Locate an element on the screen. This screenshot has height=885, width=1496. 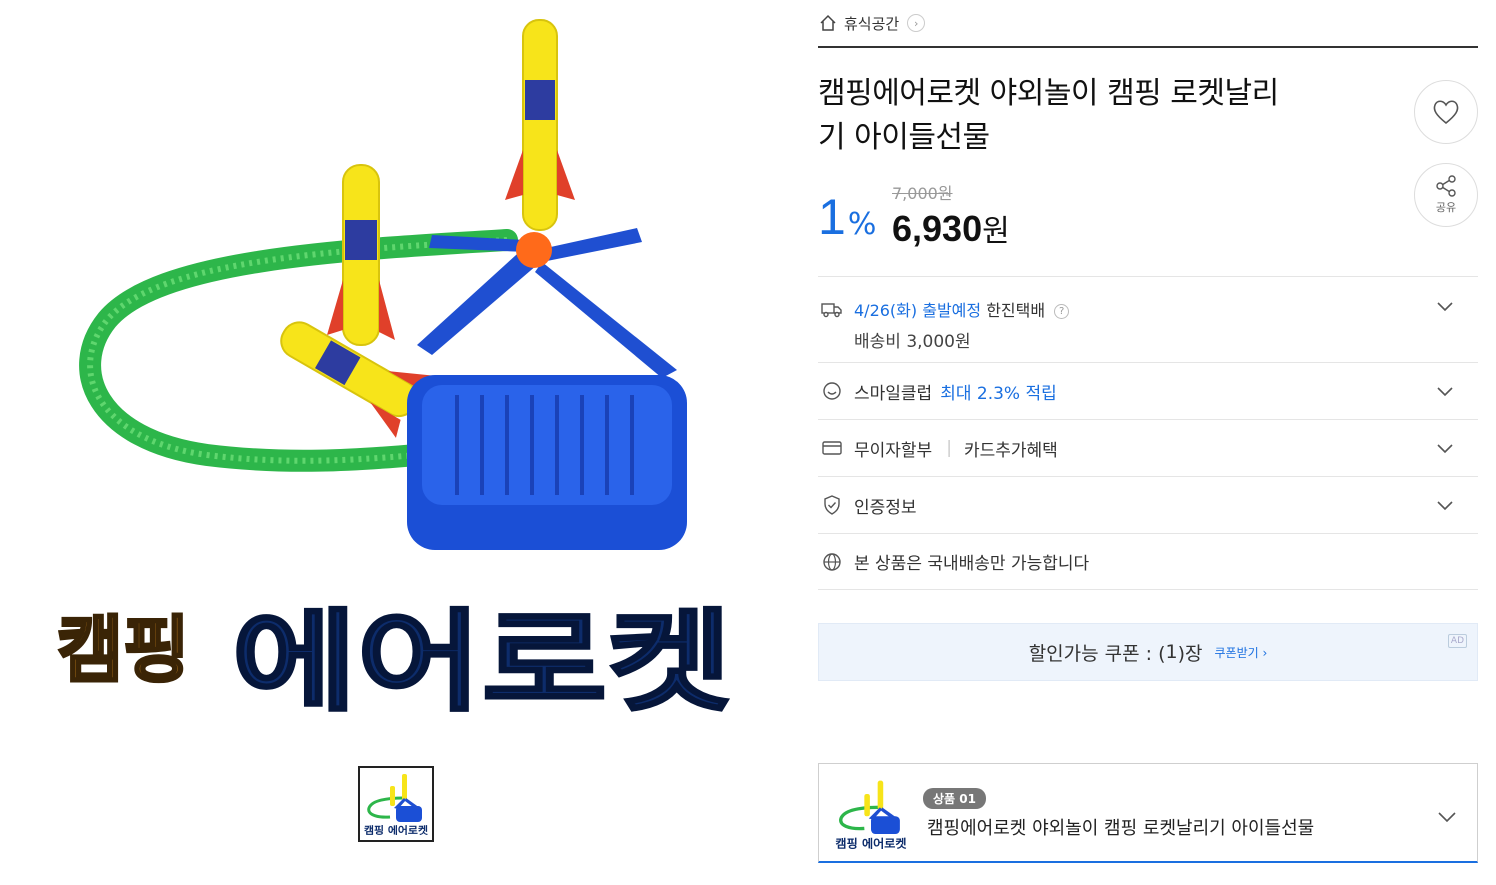
smile-icon is located at coordinates (832, 391).